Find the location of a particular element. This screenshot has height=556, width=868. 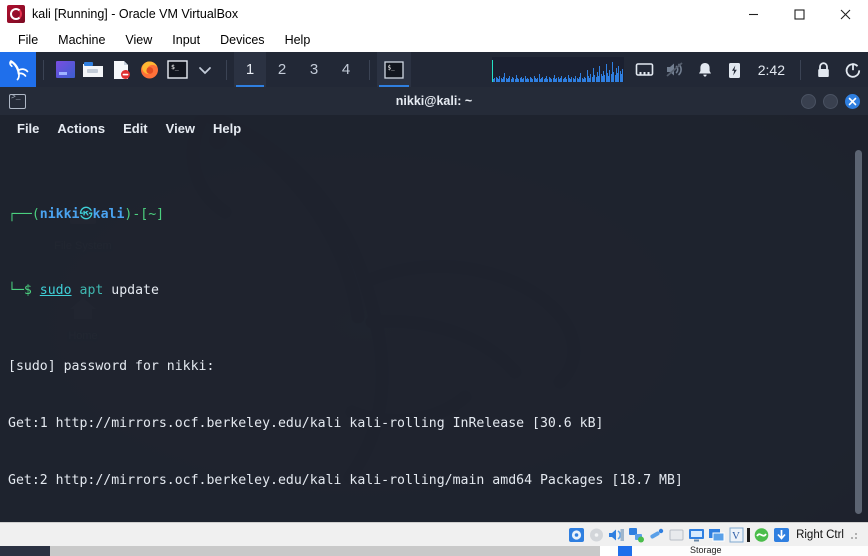

menu-view: View is located at coordinates (138, 40).